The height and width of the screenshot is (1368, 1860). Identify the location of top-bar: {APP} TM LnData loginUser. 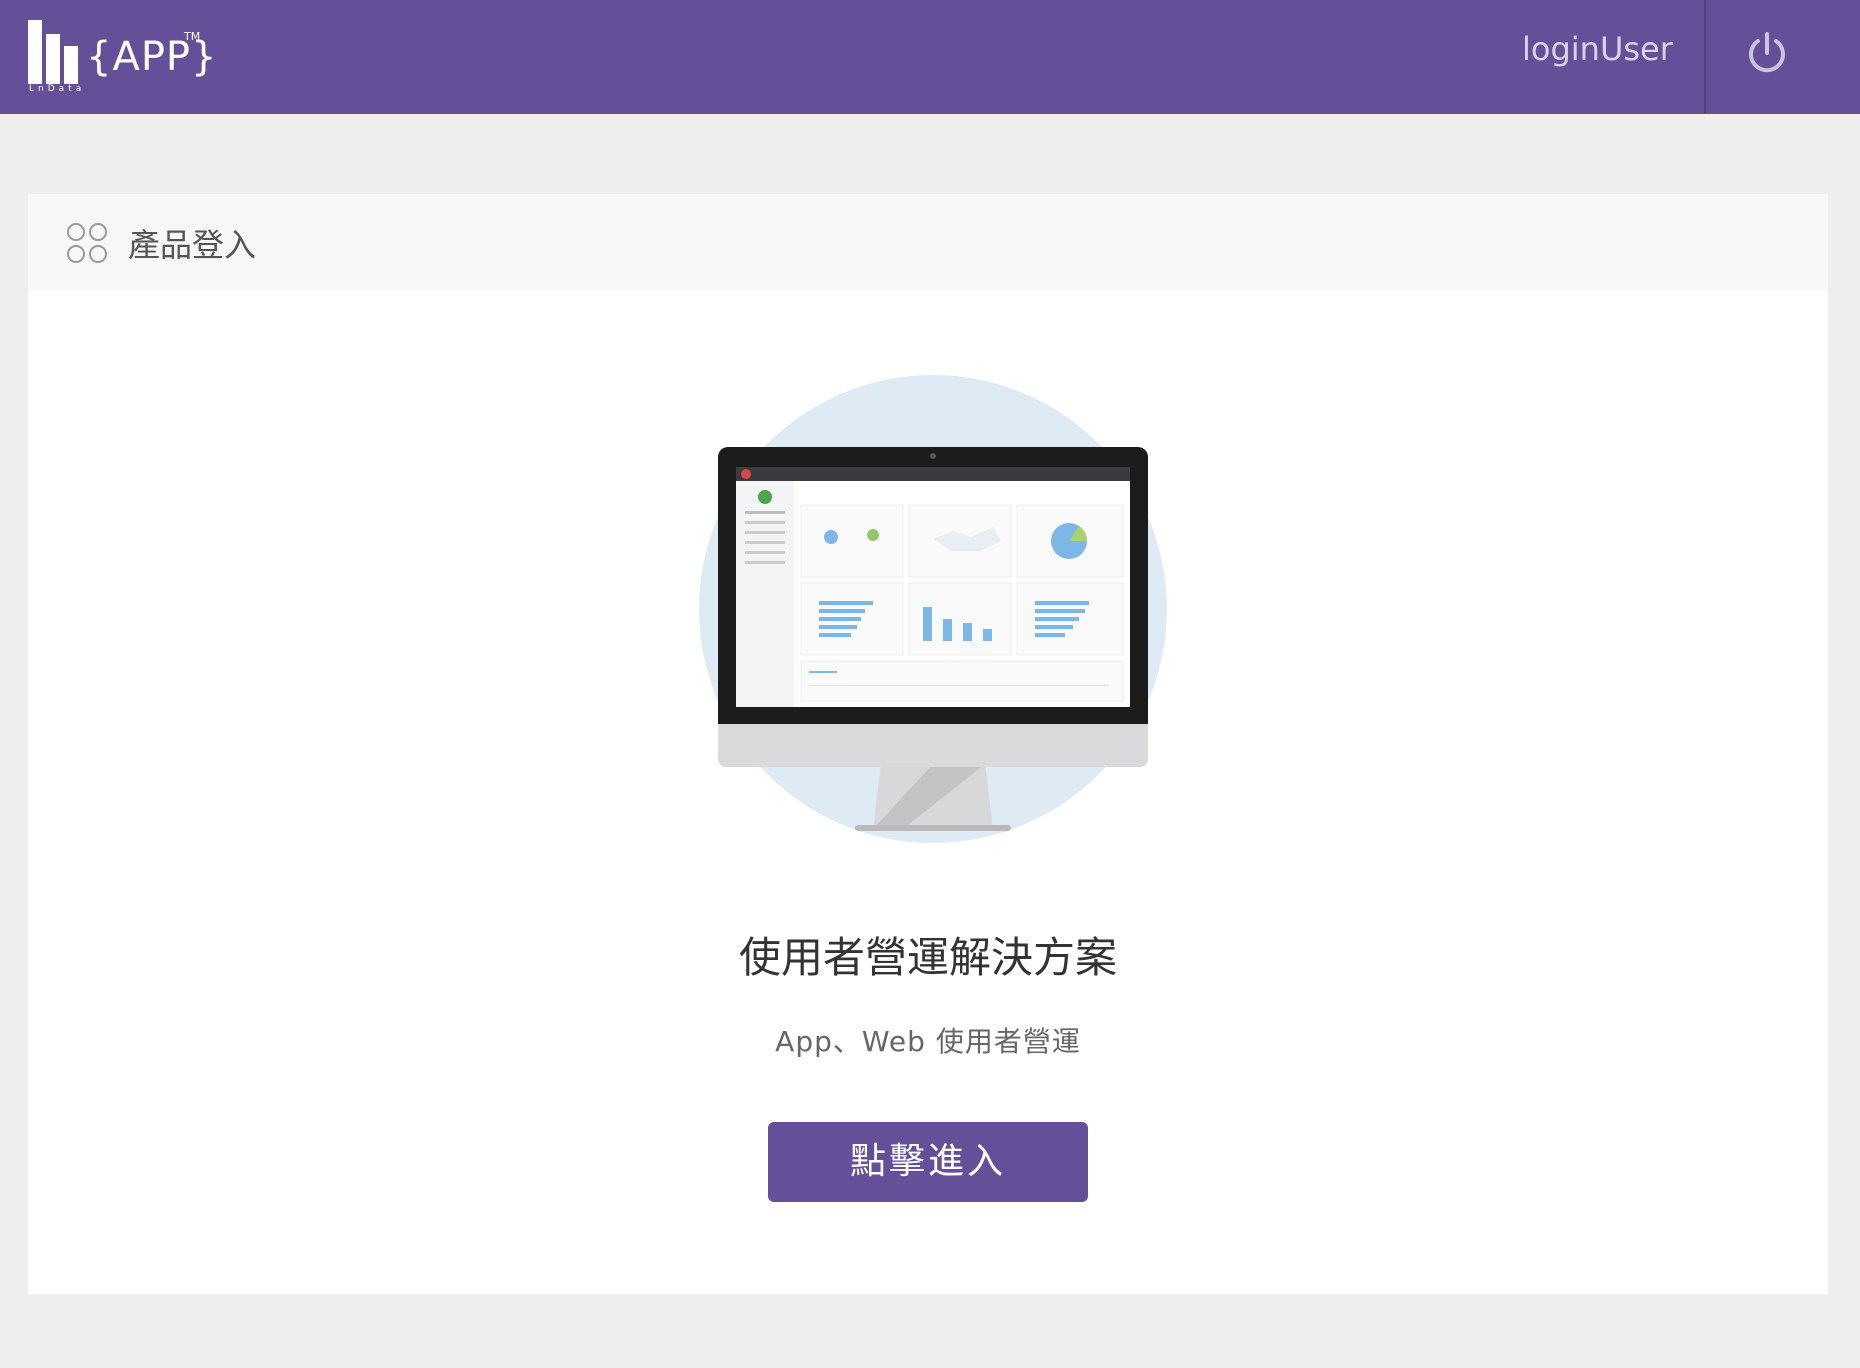
(930, 57).